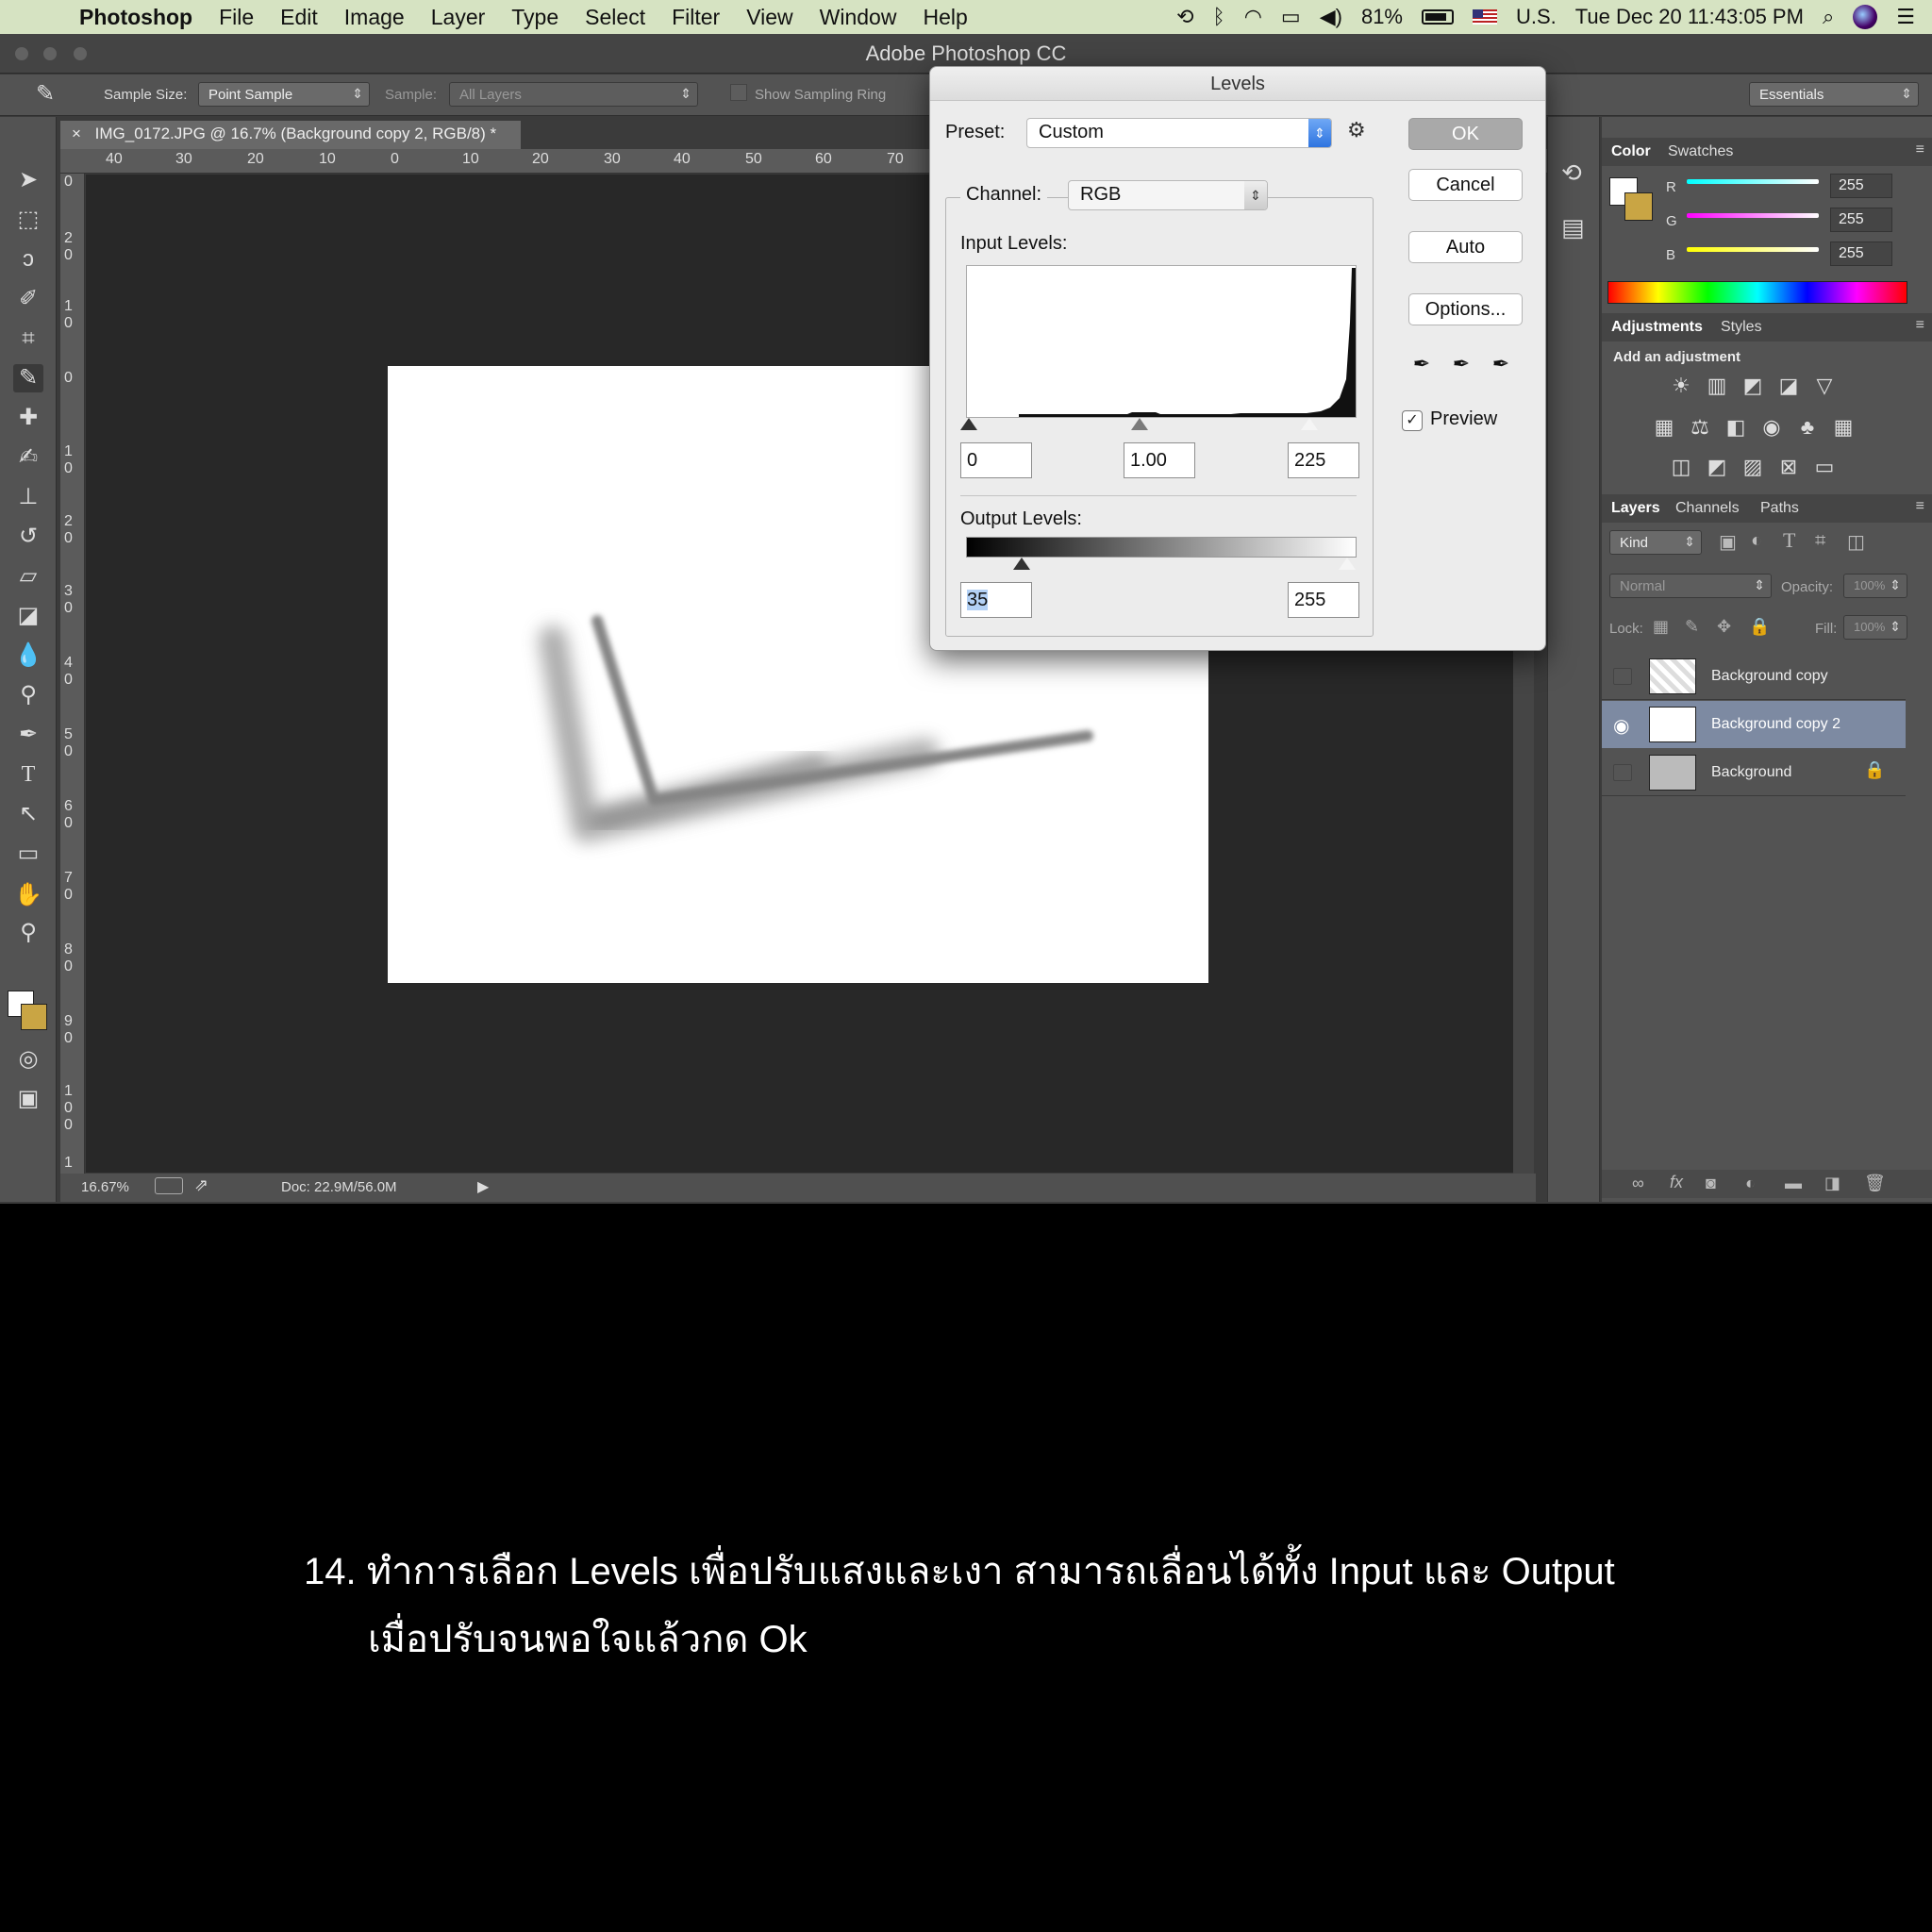 Image resolution: width=1932 pixels, height=1932 pixels. What do you see at coordinates (1638, 1184) in the screenshot?
I see `link-layers-icon: ∞` at bounding box center [1638, 1184].